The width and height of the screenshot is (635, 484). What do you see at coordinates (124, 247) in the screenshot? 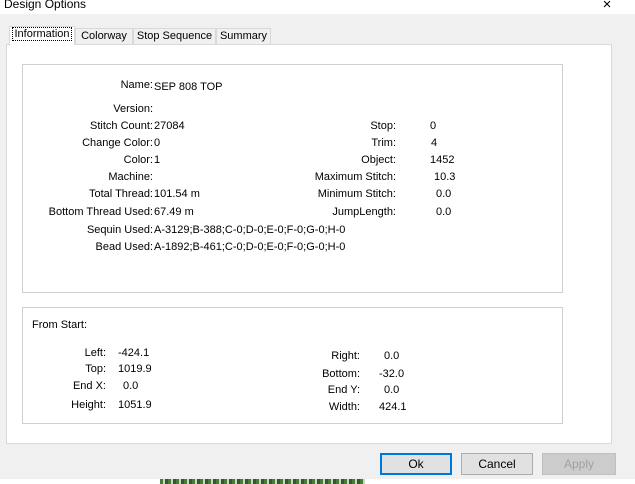
I see `bead-used-label: Bead Used:` at bounding box center [124, 247].